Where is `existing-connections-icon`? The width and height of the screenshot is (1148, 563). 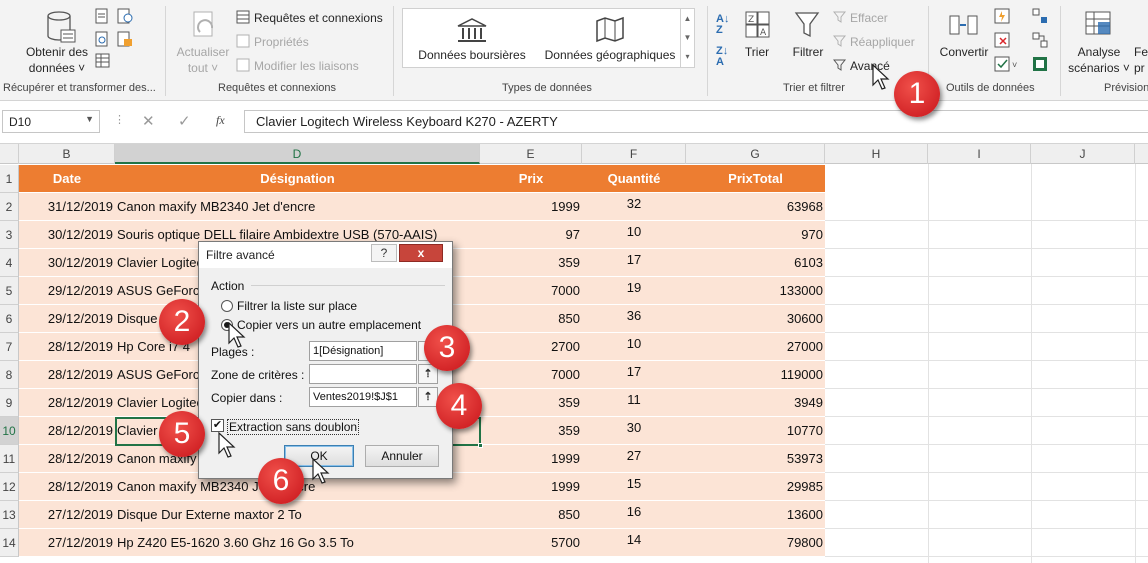
existing-connections-icon is located at coordinates (125, 39).